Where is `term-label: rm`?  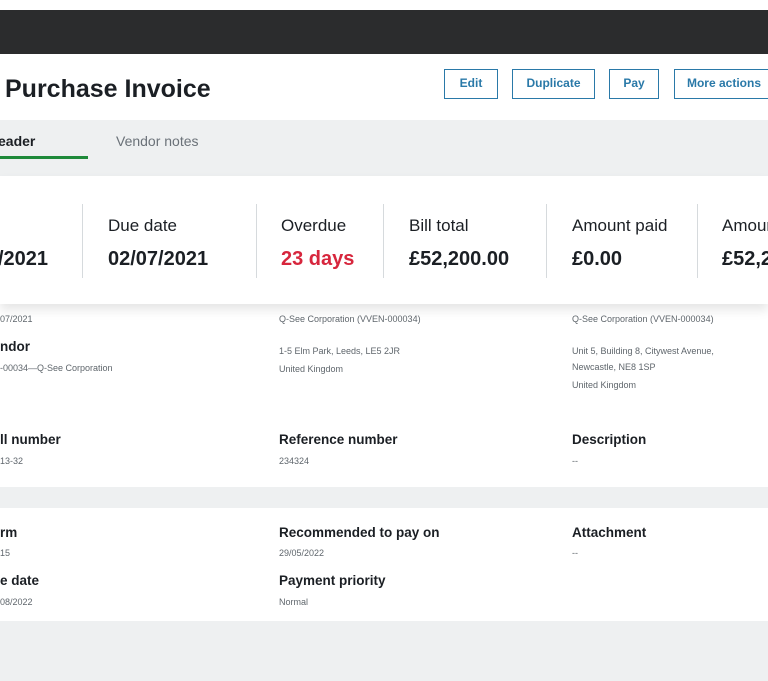 term-label: rm is located at coordinates (9, 532).